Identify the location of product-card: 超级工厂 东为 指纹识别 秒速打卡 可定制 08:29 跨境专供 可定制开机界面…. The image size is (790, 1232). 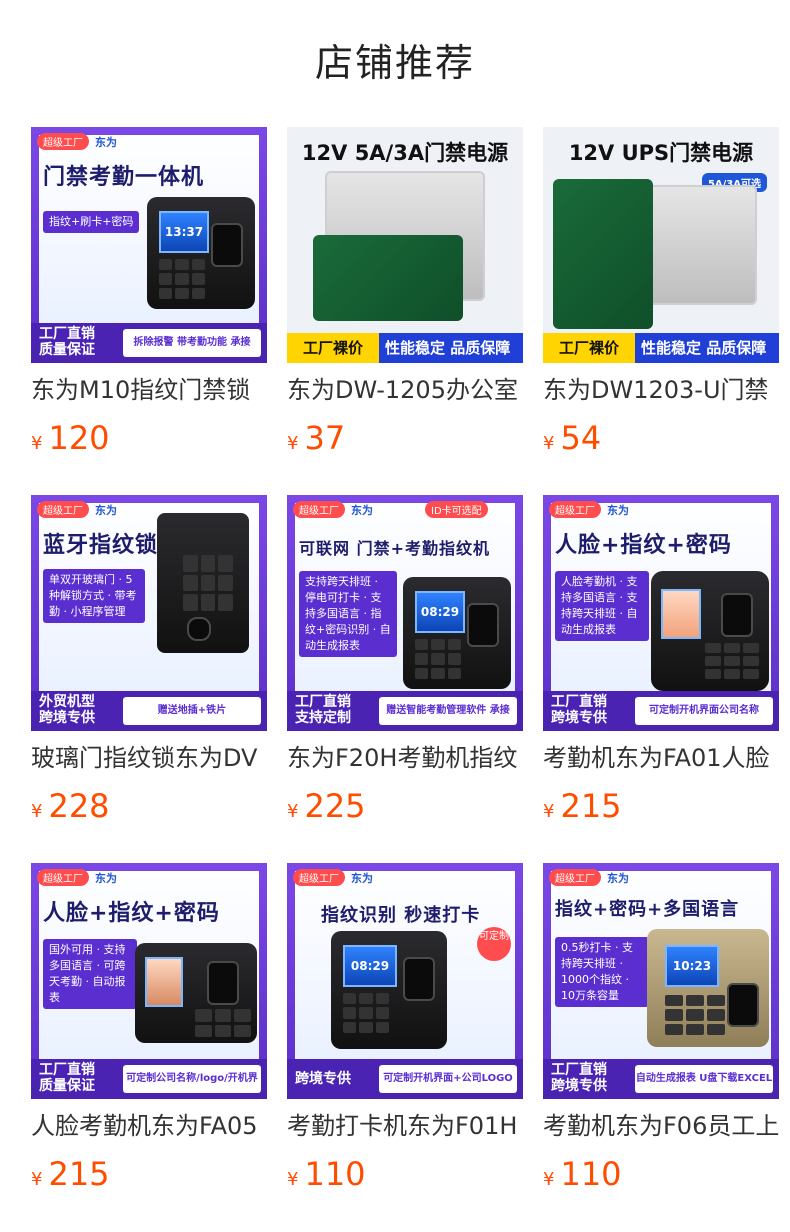
(405, 1027).